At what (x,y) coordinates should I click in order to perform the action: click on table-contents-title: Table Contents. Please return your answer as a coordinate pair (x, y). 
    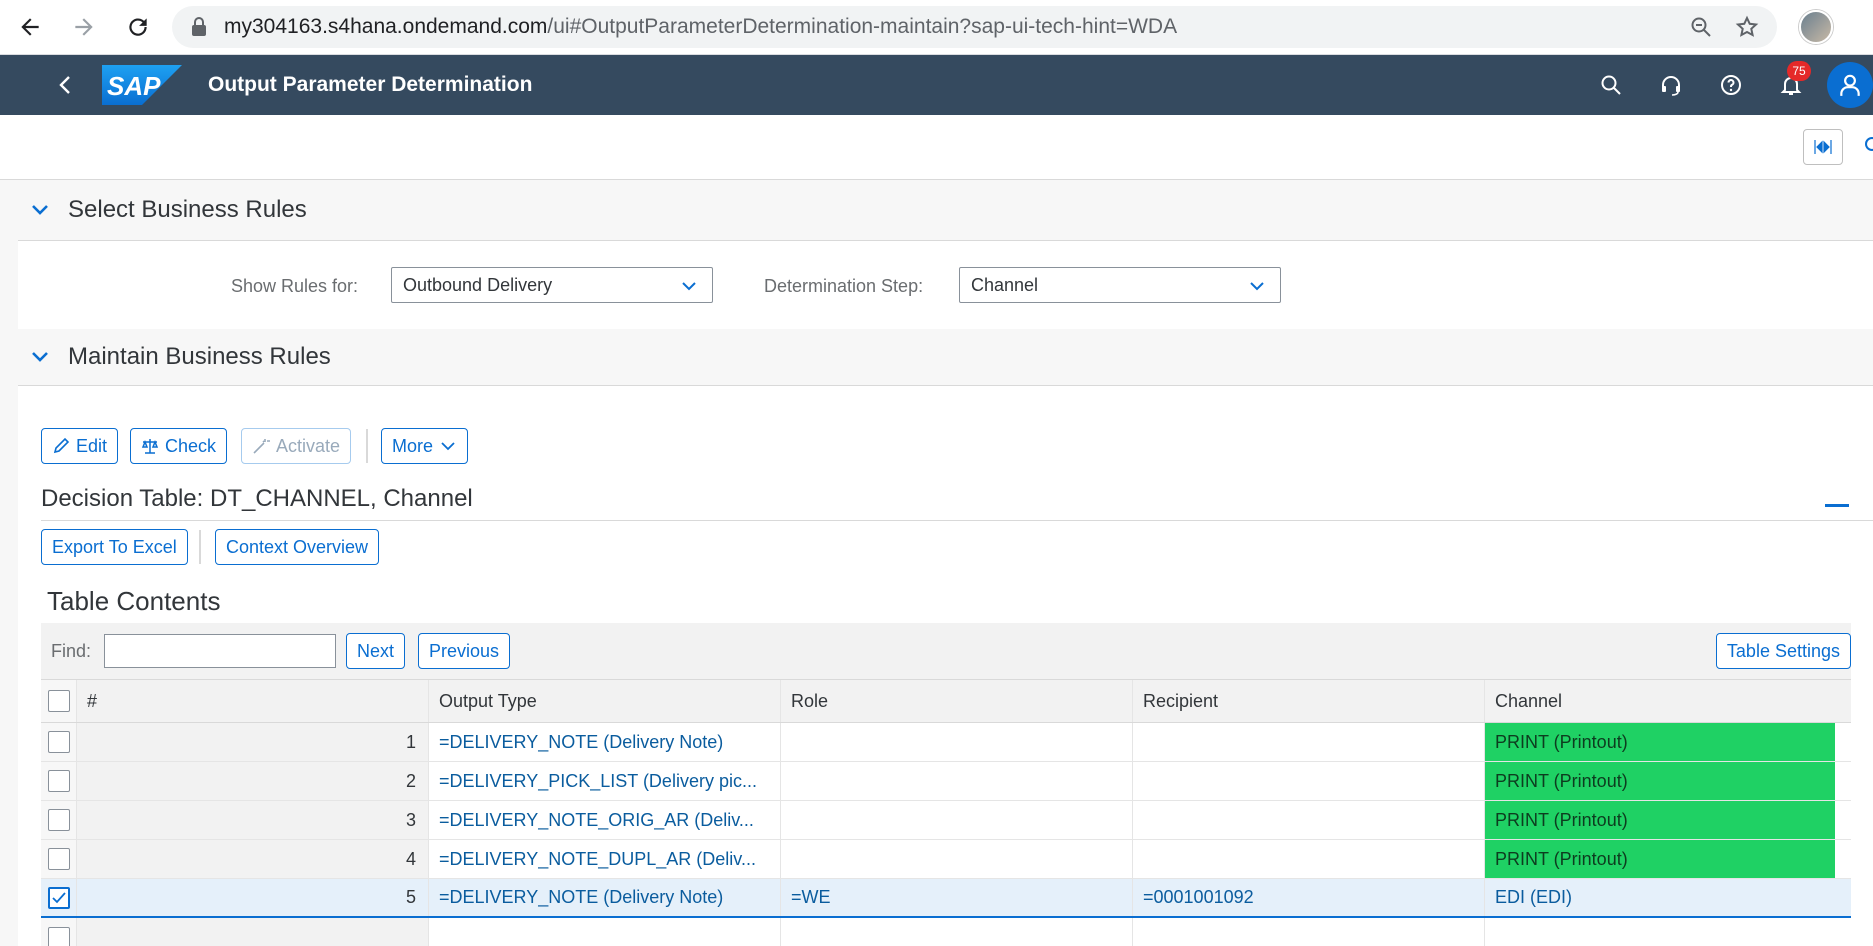
    Looking at the image, I should click on (134, 601).